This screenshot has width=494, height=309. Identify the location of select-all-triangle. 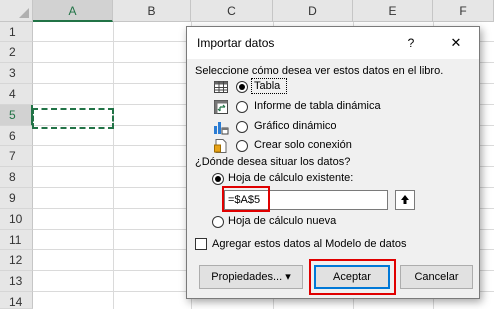
(24, 13).